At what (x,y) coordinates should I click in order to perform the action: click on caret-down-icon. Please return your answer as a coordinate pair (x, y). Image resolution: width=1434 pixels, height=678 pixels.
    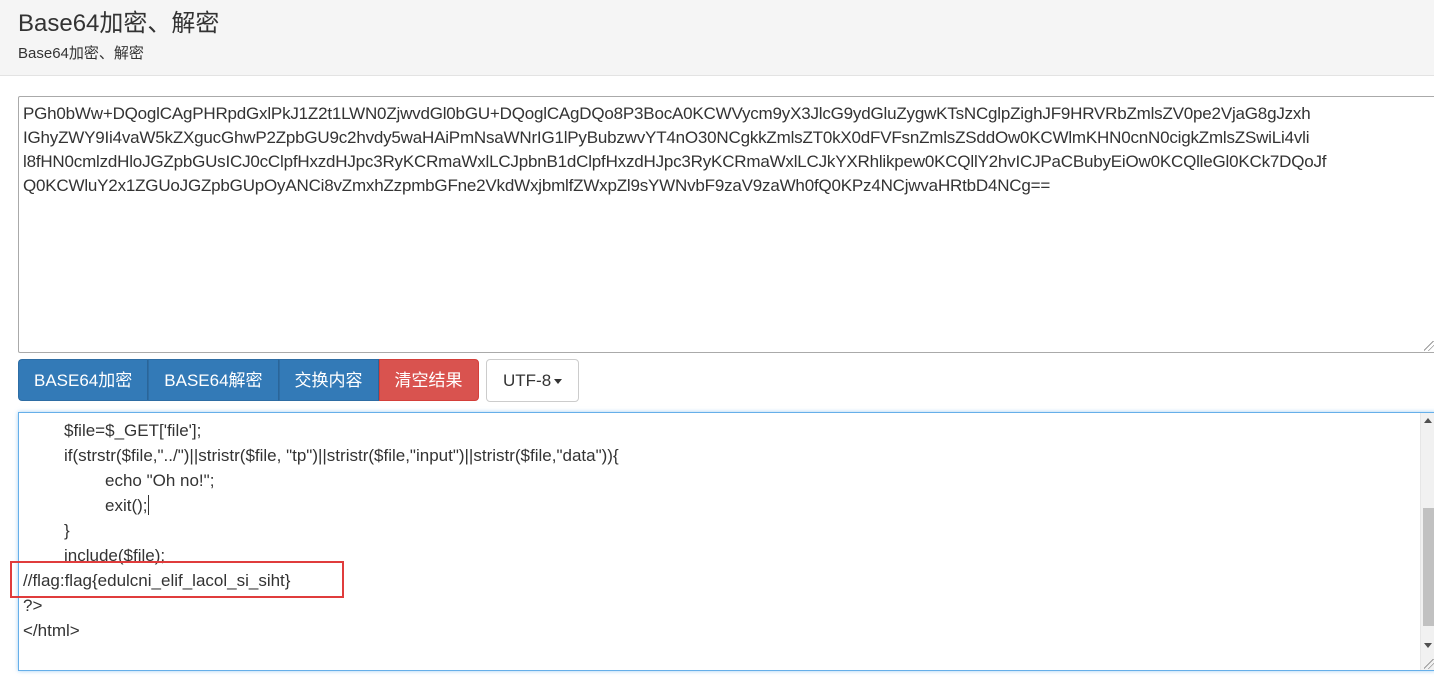
    Looking at the image, I should click on (558, 382).